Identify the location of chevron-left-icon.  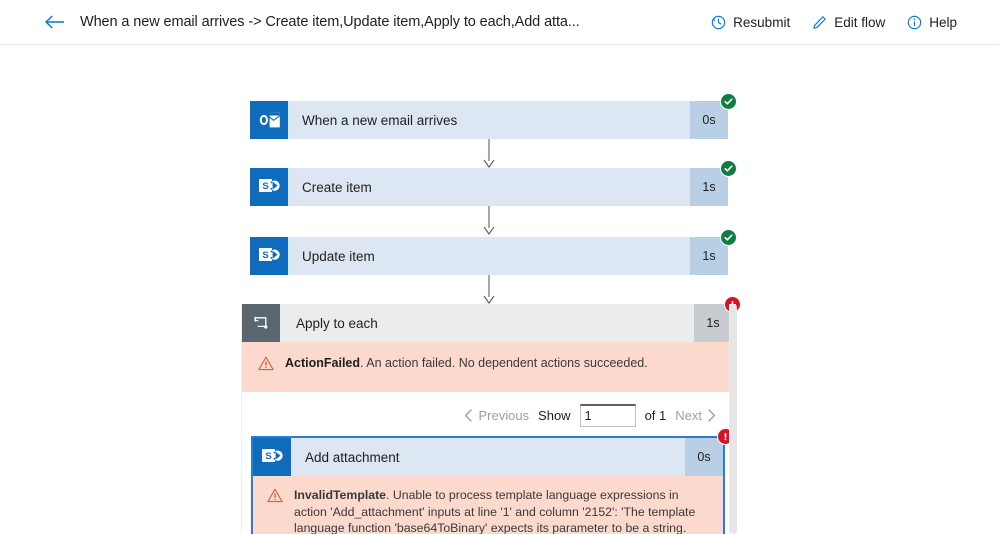
(468, 415).